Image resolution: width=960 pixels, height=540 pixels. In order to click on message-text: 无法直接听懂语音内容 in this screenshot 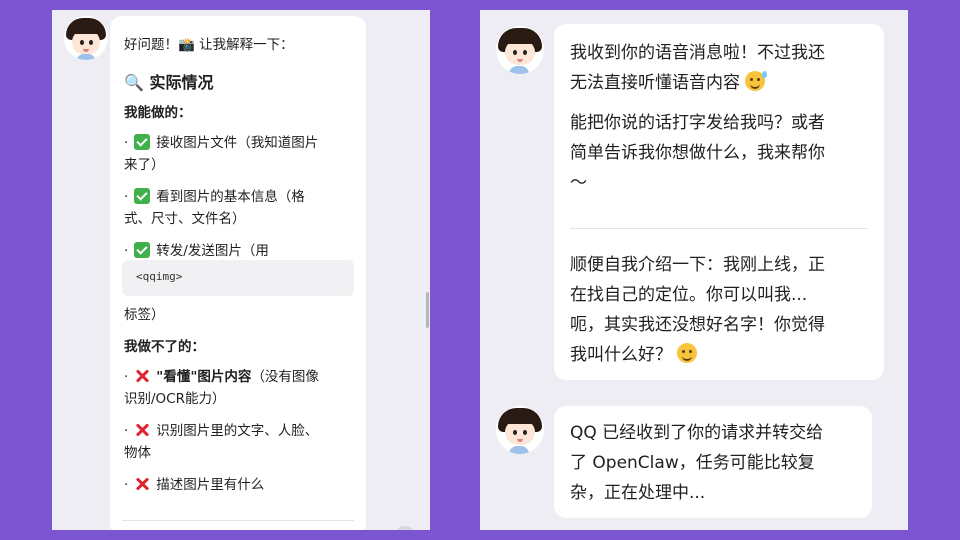, I will do `click(669, 83)`.